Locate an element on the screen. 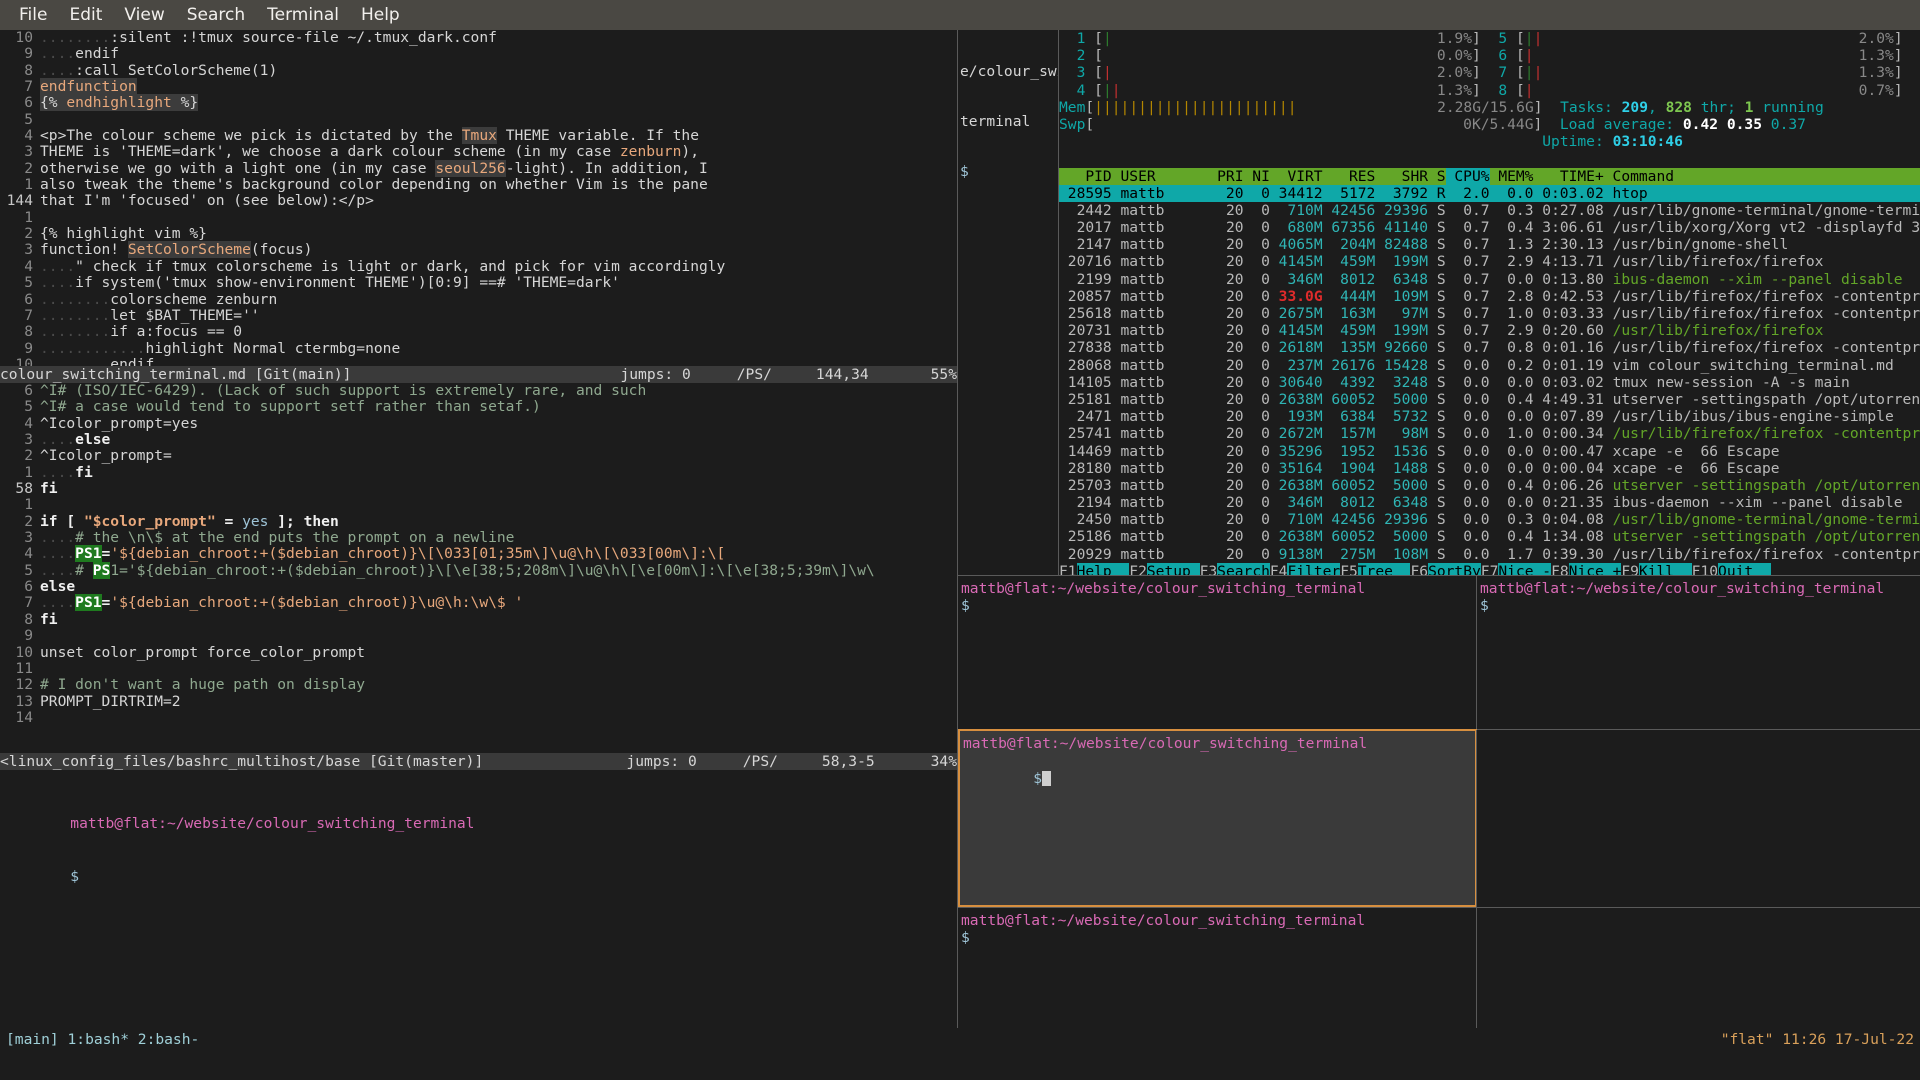 This screenshot has height=1080, width=1920. fkey-label: Filter is located at coordinates (1314, 568).